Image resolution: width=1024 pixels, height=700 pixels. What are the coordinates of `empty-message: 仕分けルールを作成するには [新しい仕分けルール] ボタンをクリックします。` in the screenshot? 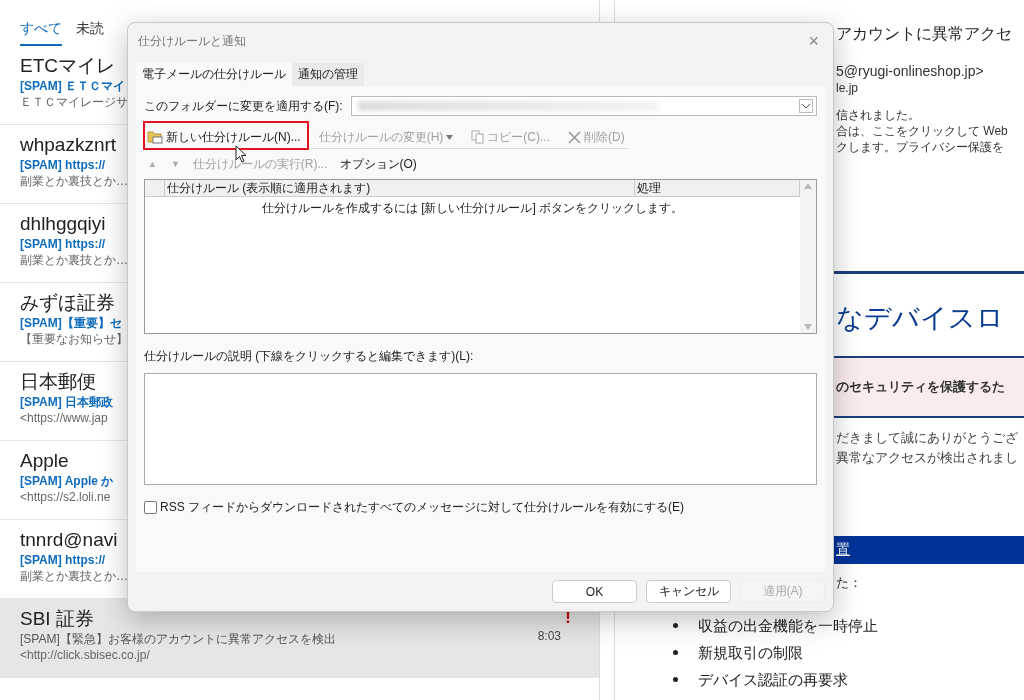 It's located at (472, 208).